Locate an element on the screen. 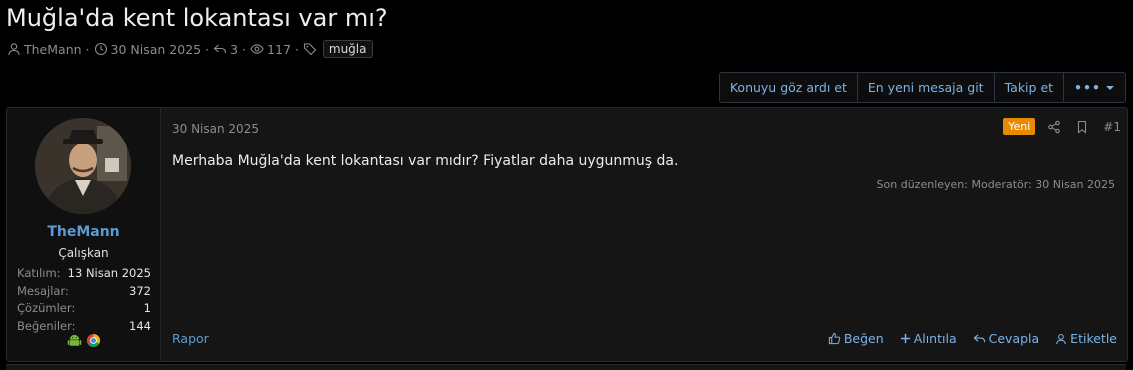  thread-views: 117 is located at coordinates (279, 49).